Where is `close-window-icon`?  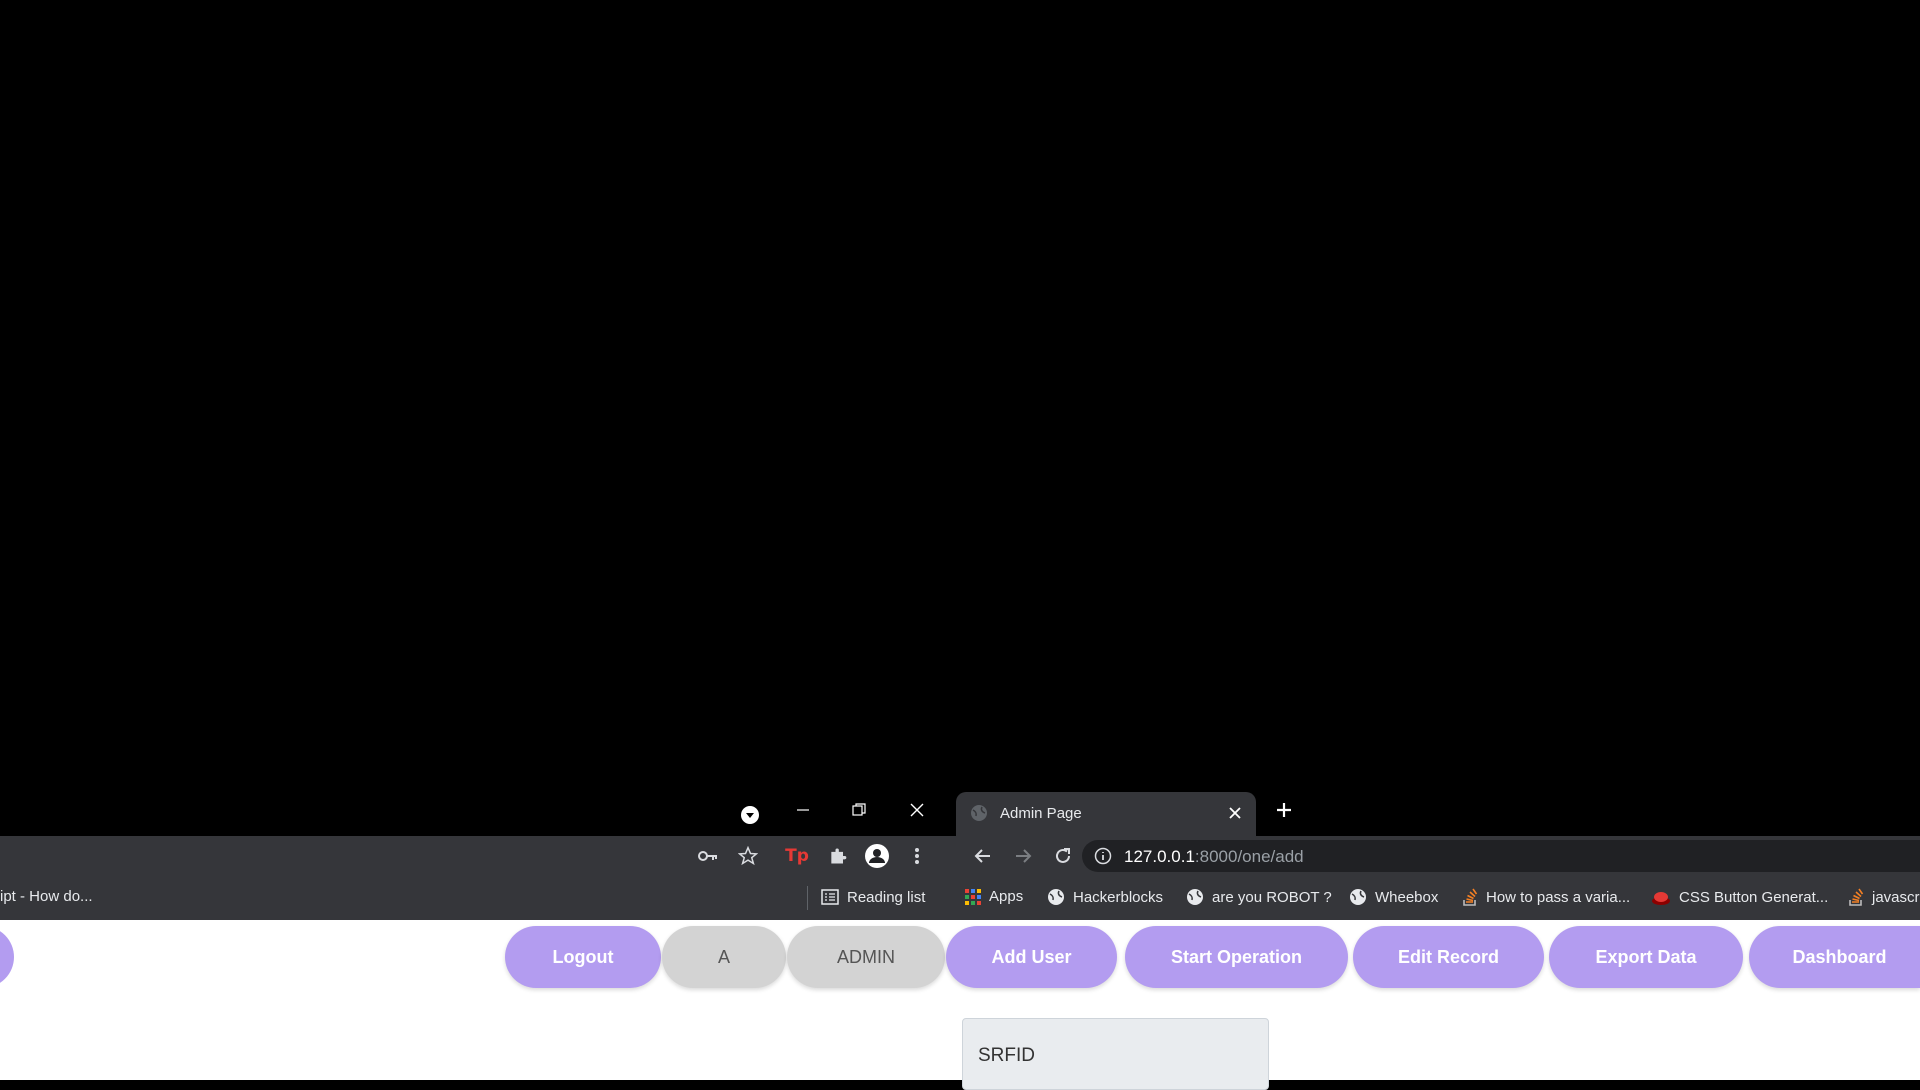
close-window-icon is located at coordinates (917, 810).